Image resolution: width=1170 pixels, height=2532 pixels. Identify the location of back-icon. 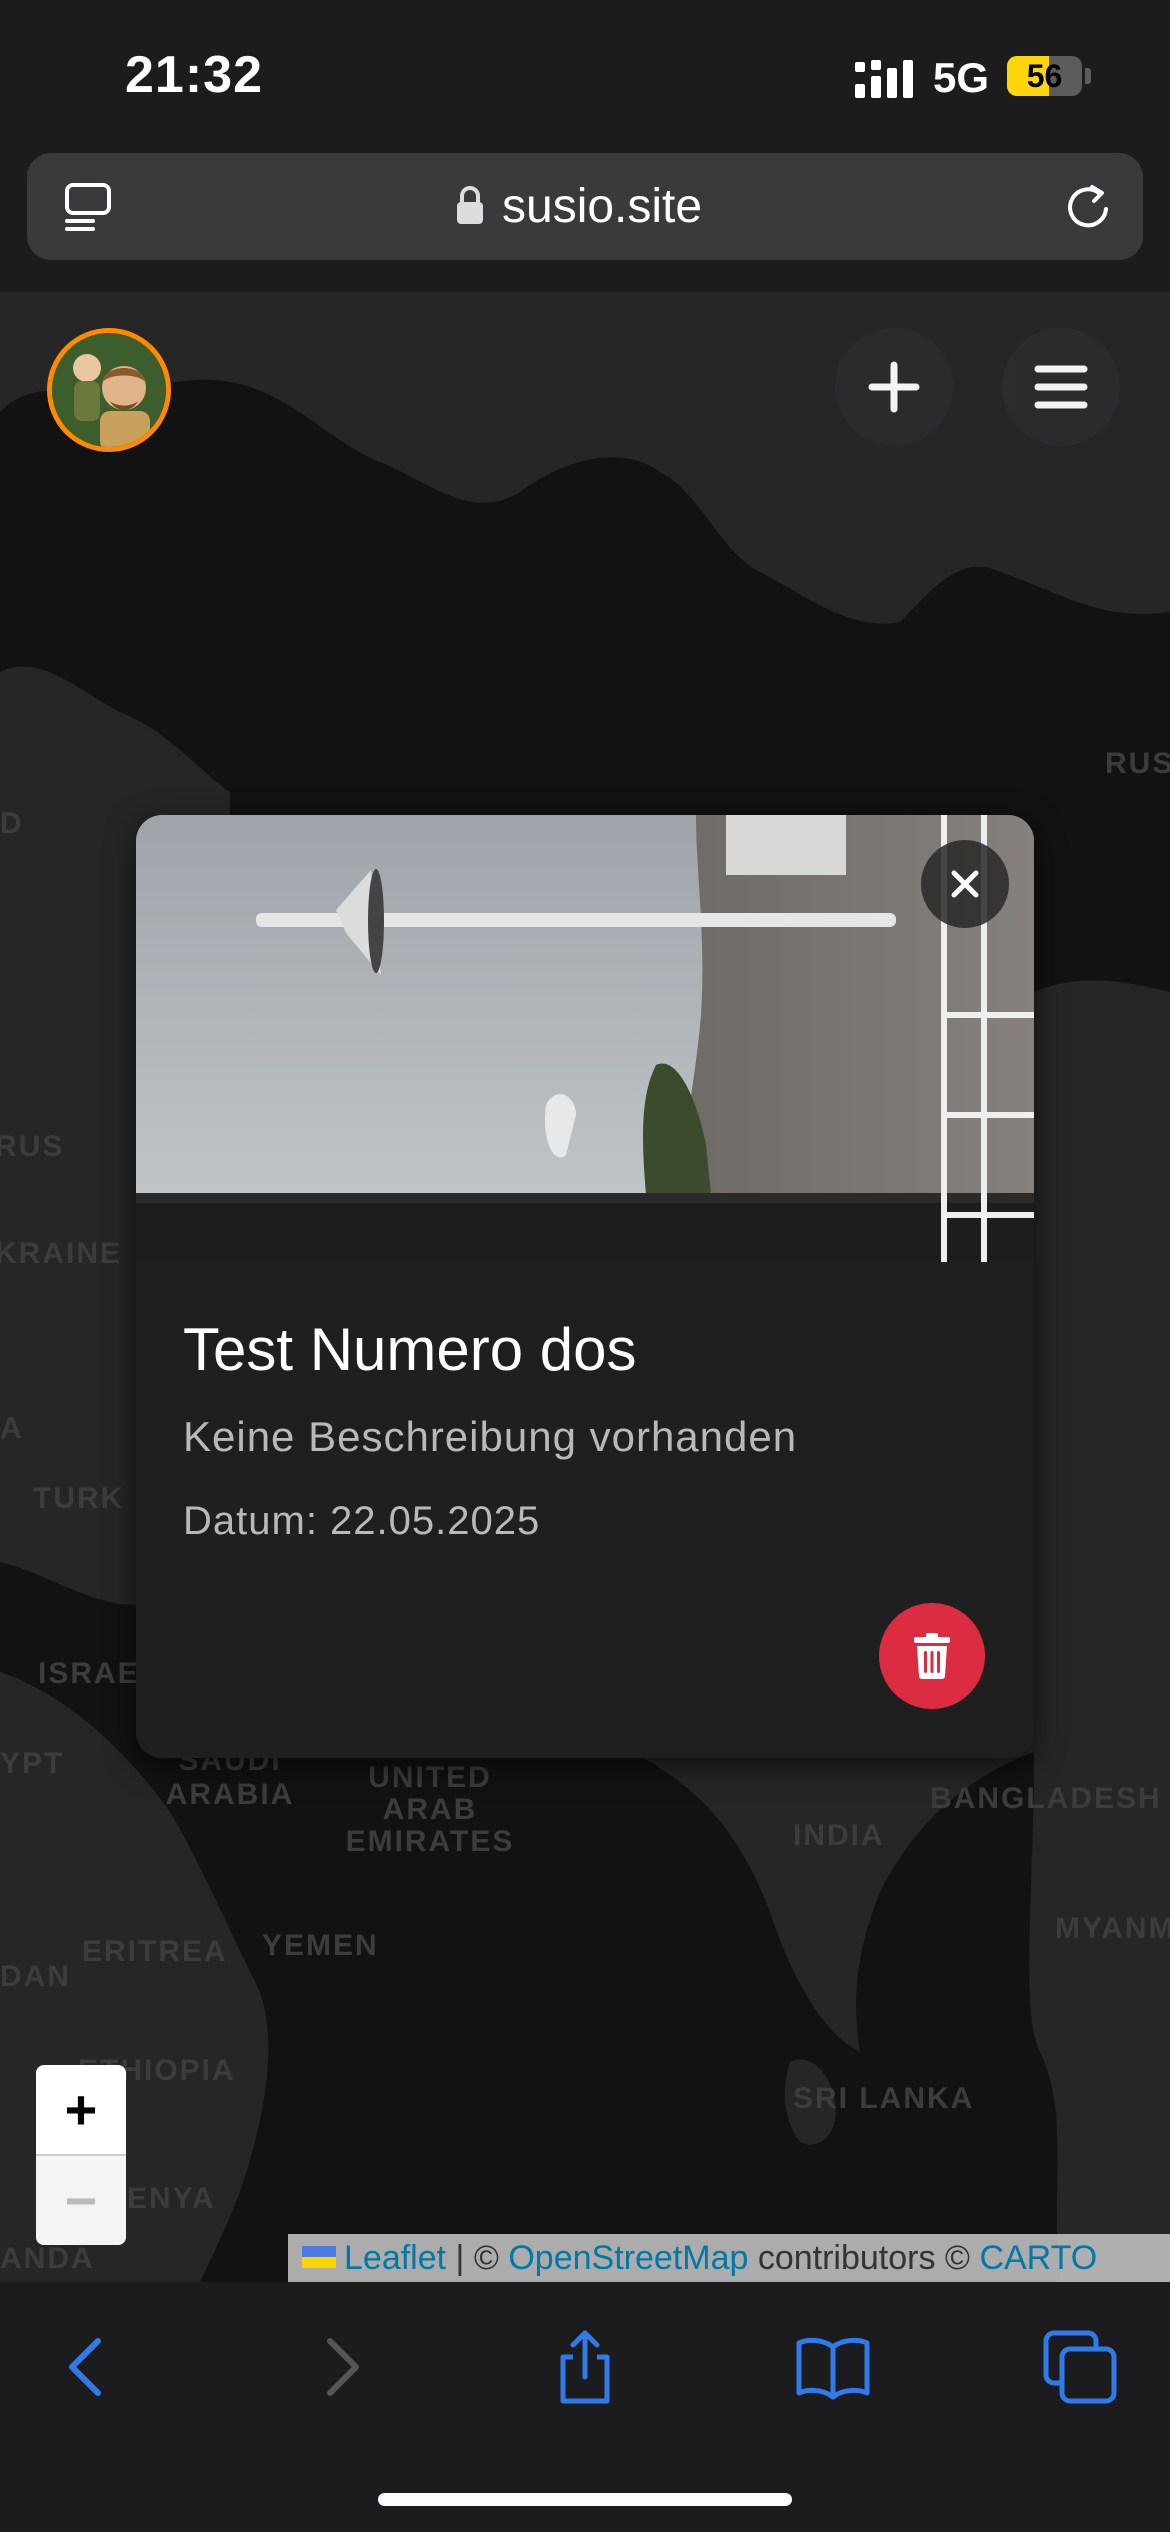
(88, 2367).